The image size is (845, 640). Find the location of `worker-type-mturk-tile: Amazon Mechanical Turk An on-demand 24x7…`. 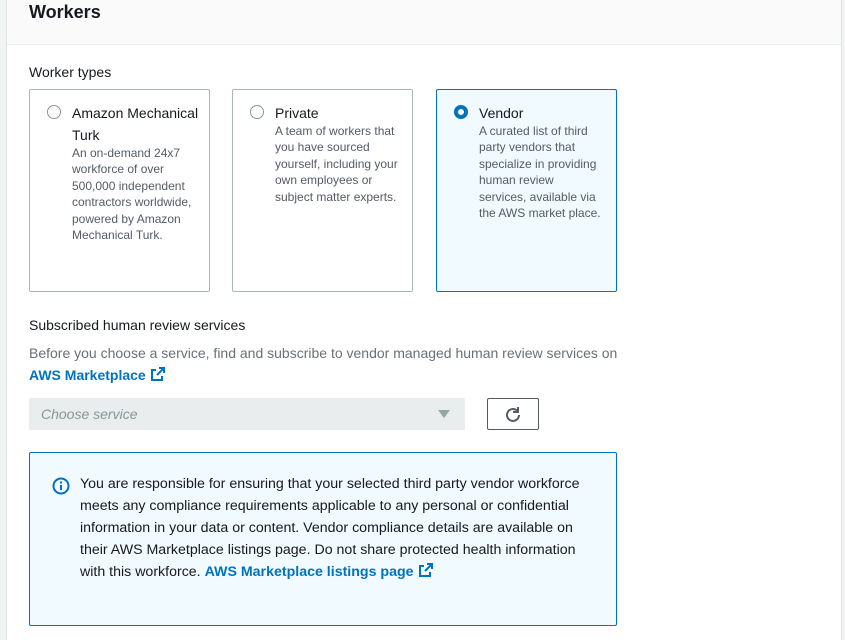

worker-type-mturk-tile: Amazon Mechanical Turk An on-demand 24x7… is located at coordinates (119, 190).